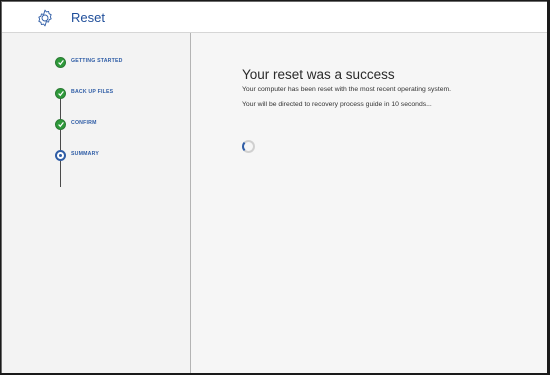  I want to click on header-bar: Reset, so click(274, 17).